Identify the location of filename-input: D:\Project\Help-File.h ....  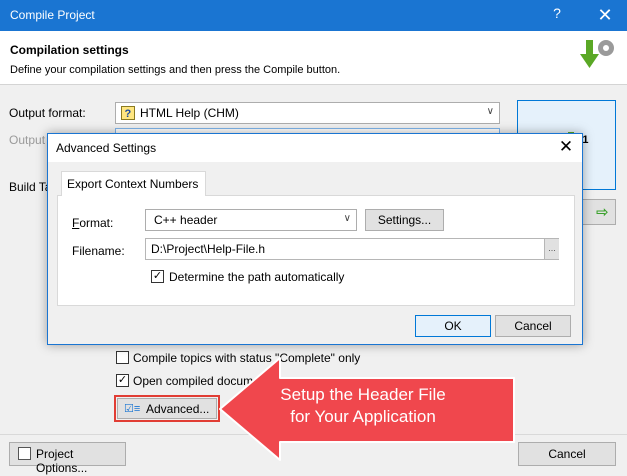
(352, 249).